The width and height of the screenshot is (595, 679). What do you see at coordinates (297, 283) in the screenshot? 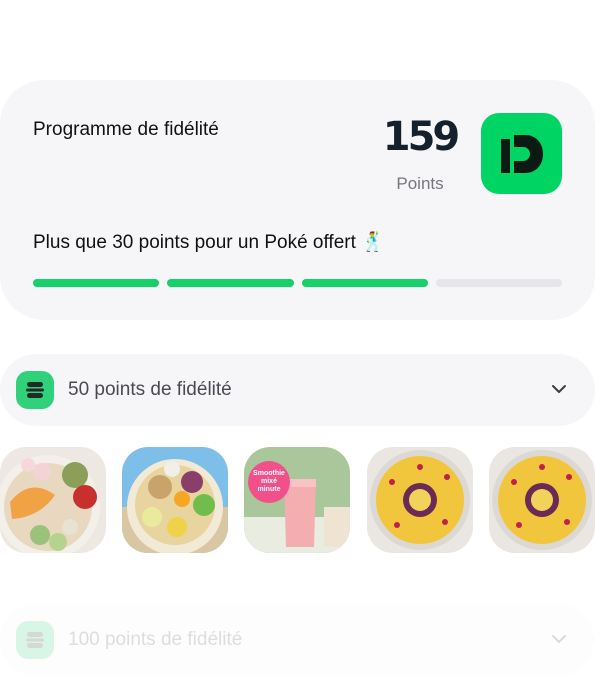
I see `progress-bar` at bounding box center [297, 283].